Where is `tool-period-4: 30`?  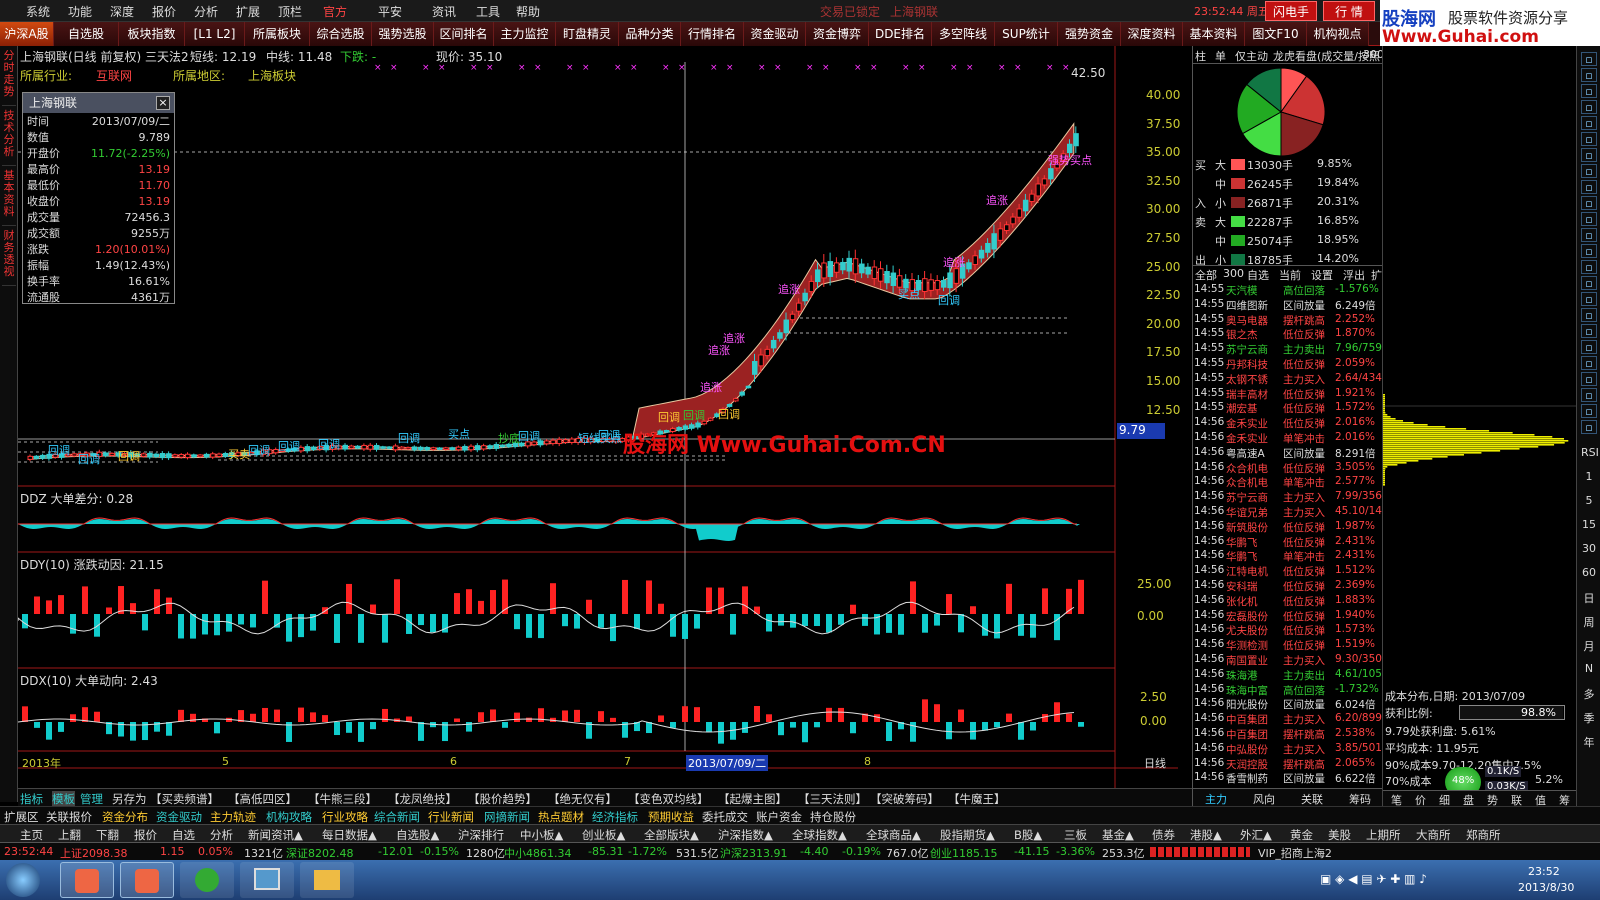
tool-period-4: 30 is located at coordinates (1589, 549).